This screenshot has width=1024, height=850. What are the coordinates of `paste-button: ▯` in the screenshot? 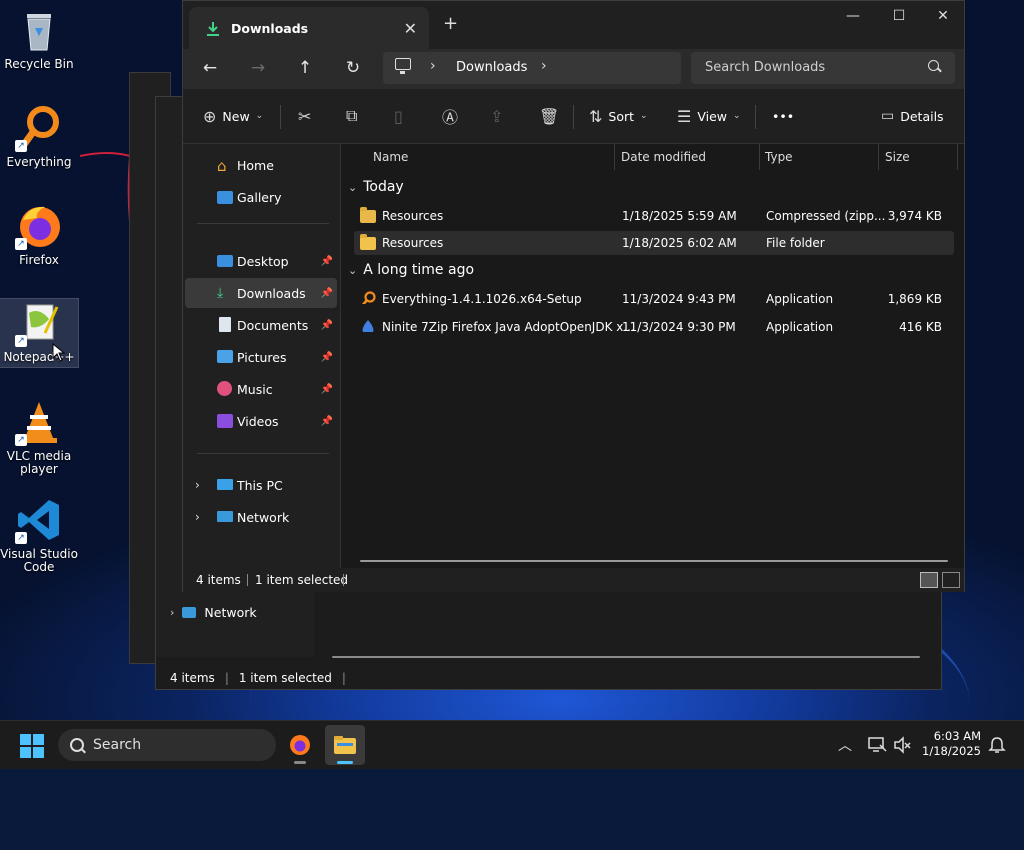 It's located at (398, 116).